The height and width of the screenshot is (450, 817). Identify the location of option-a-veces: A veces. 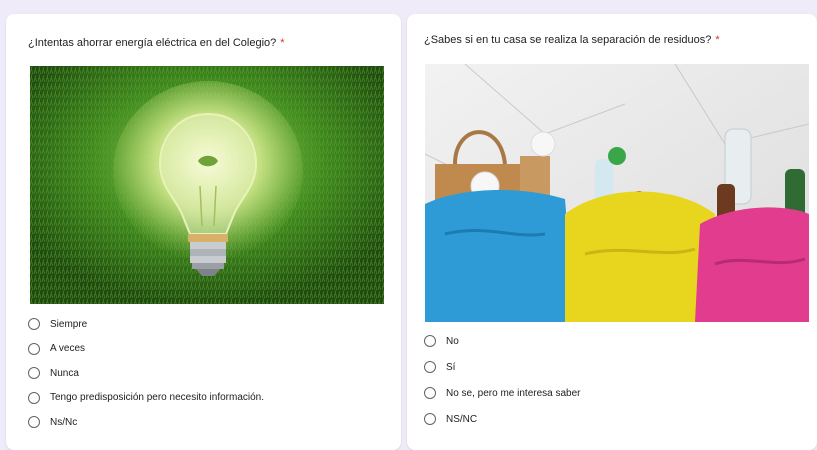
(146, 349).